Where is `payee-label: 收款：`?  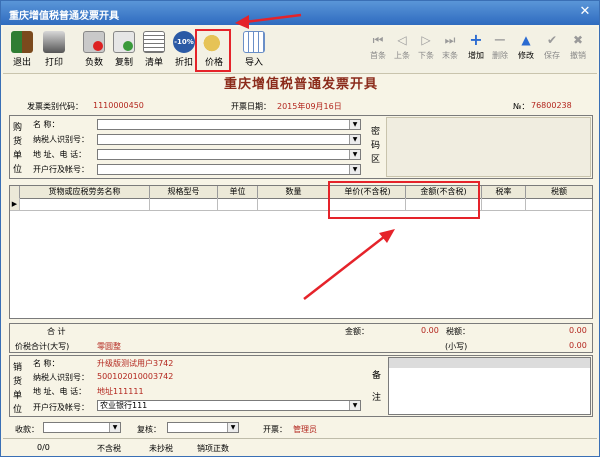 payee-label: 收款： is located at coordinates (27, 429).